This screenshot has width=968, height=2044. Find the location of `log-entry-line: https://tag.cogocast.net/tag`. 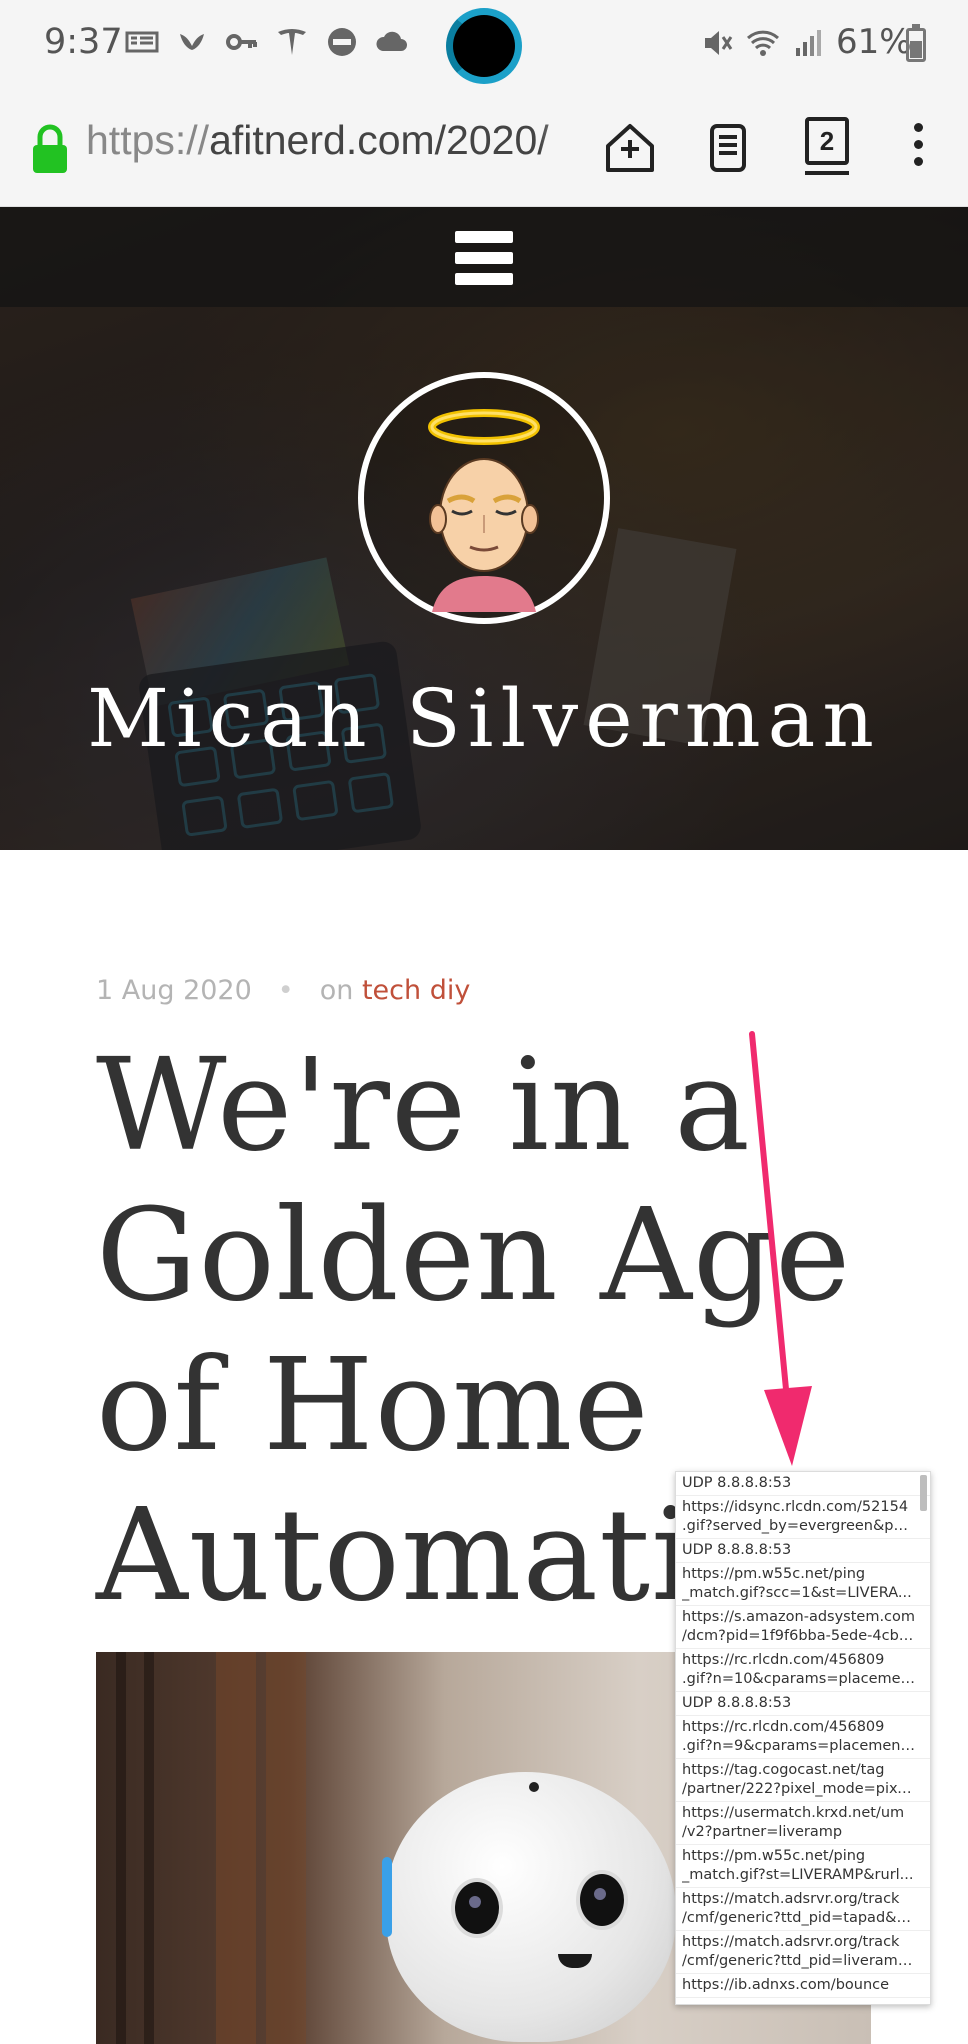

log-entry-line: https://tag.cogocast.net/tag is located at coordinates (783, 1770).